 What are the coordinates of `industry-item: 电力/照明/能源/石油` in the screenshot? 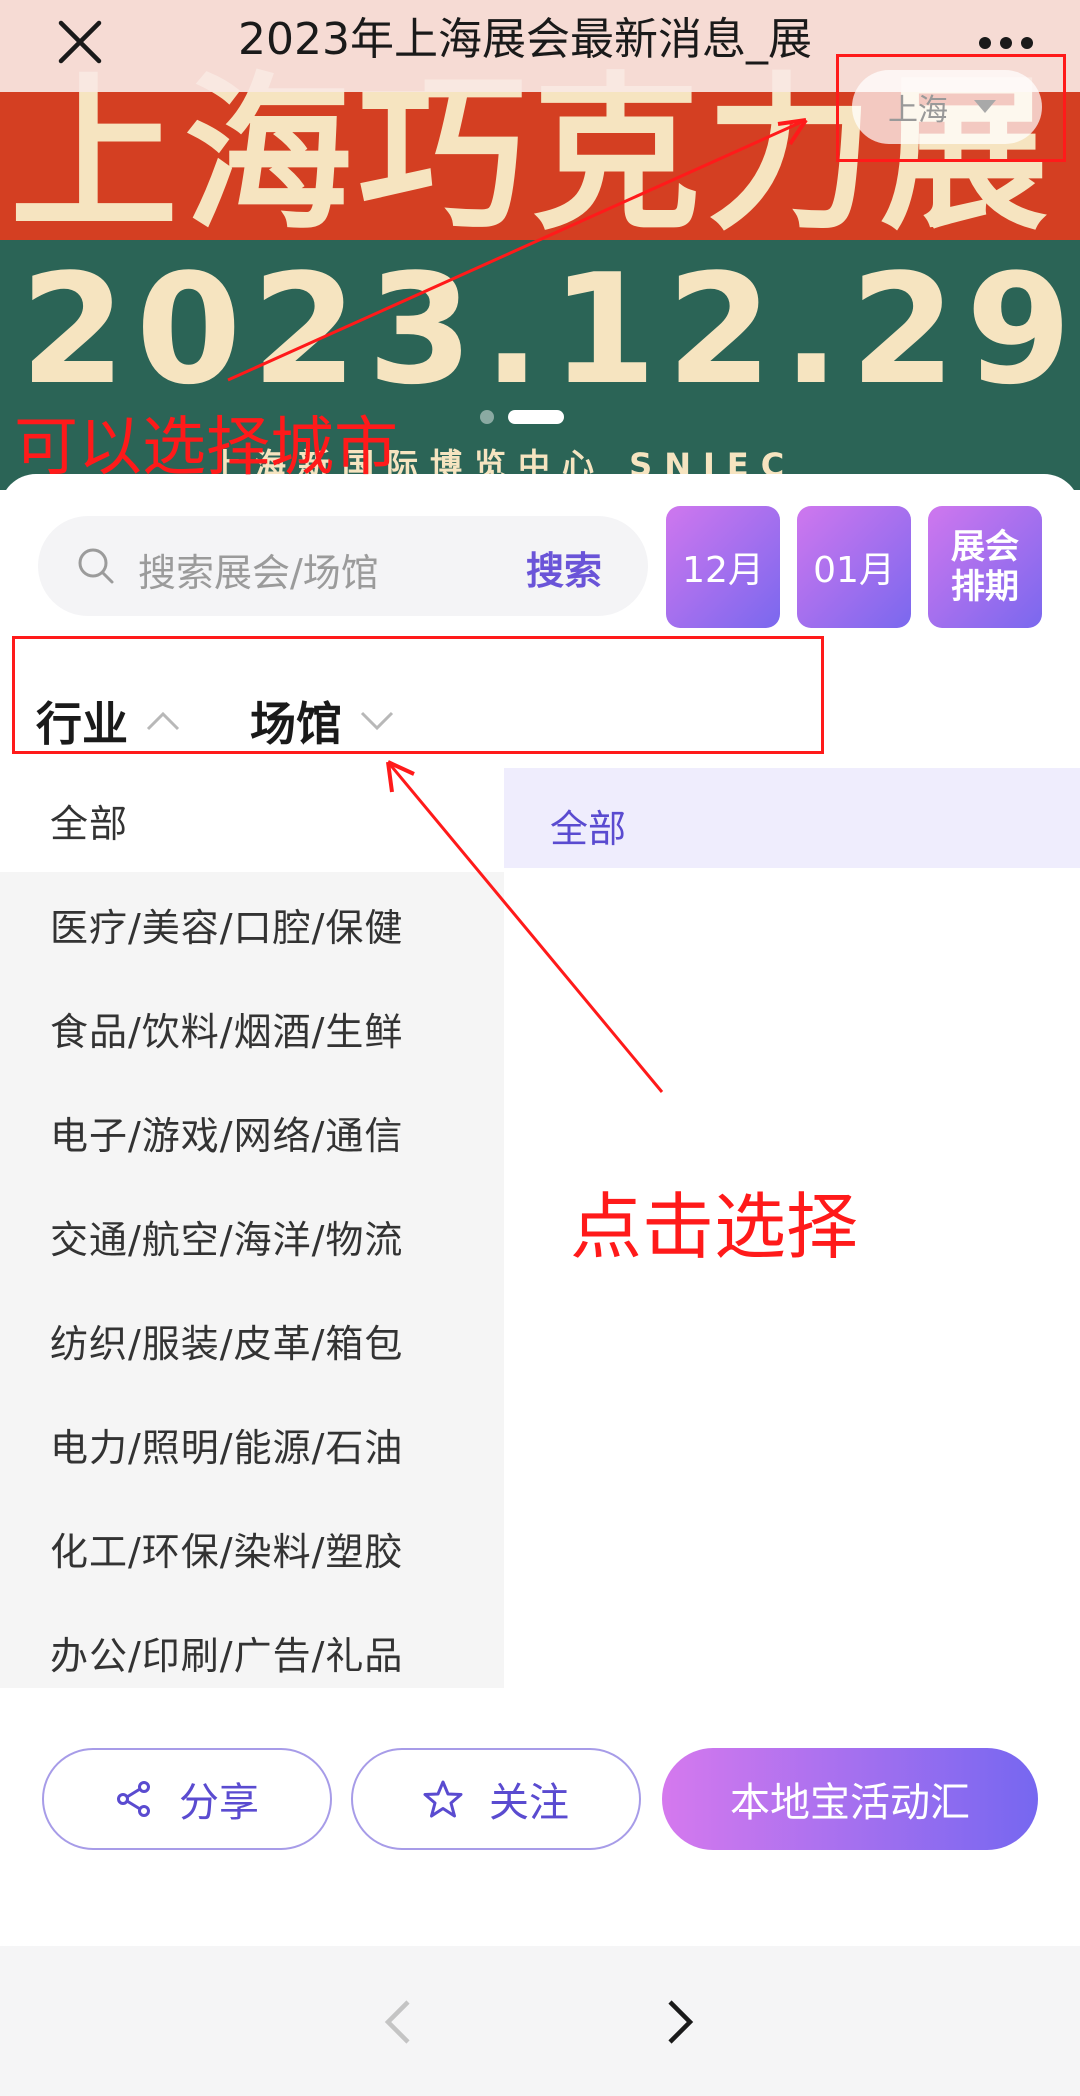 It's located at (252, 1444).